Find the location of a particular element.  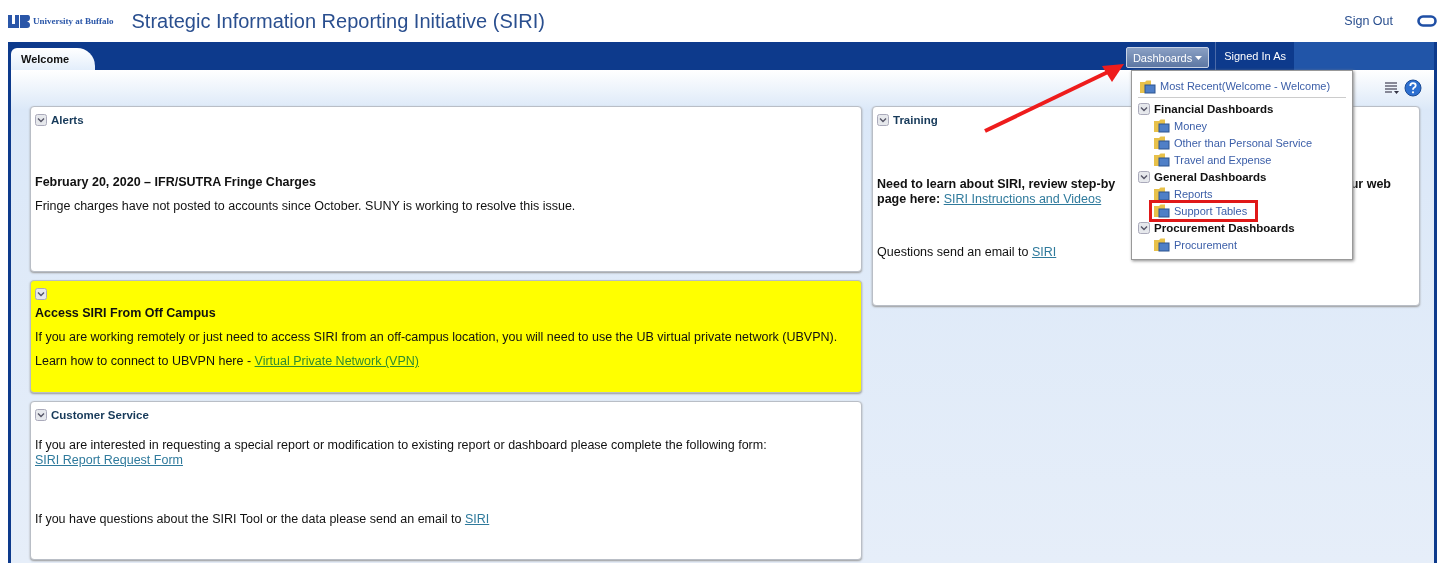

tab: Welcome is located at coordinates (53, 59).